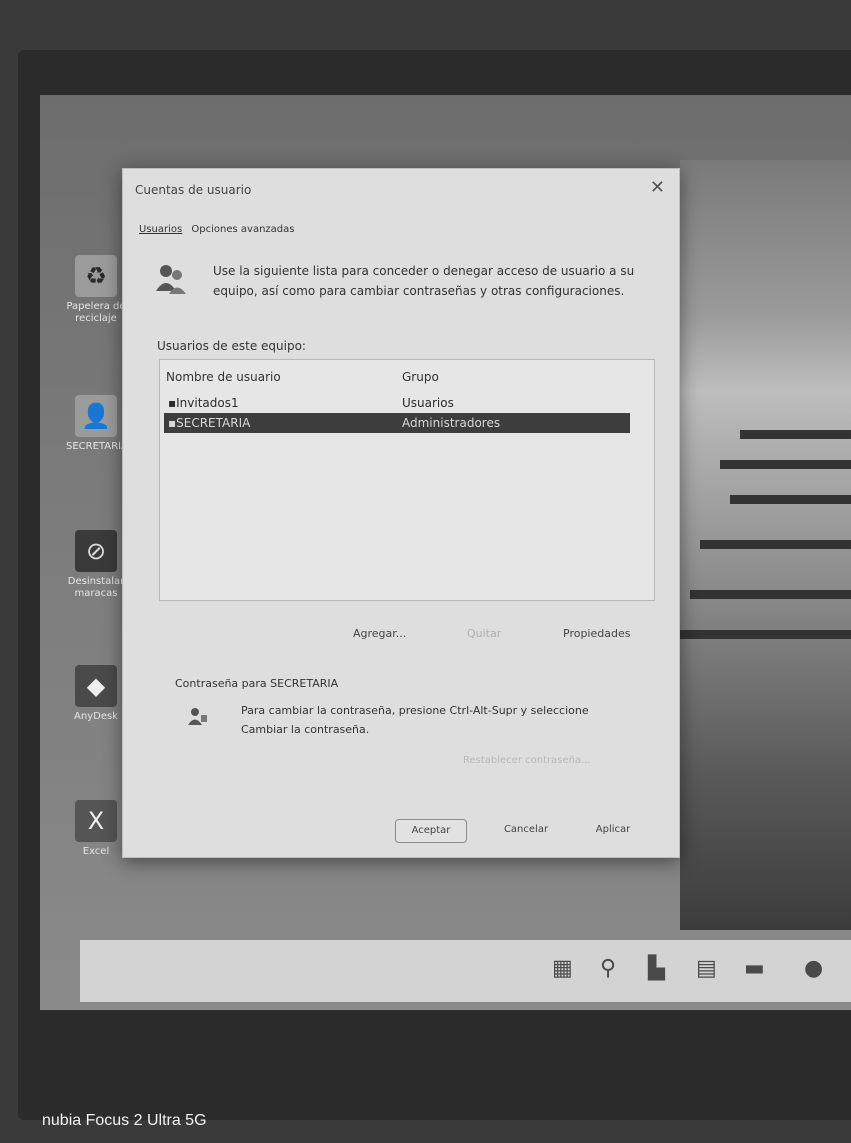 Image resolution: width=851 pixels, height=1143 pixels. What do you see at coordinates (96, 551) in the screenshot?
I see `uninstall-icon: ⊘` at bounding box center [96, 551].